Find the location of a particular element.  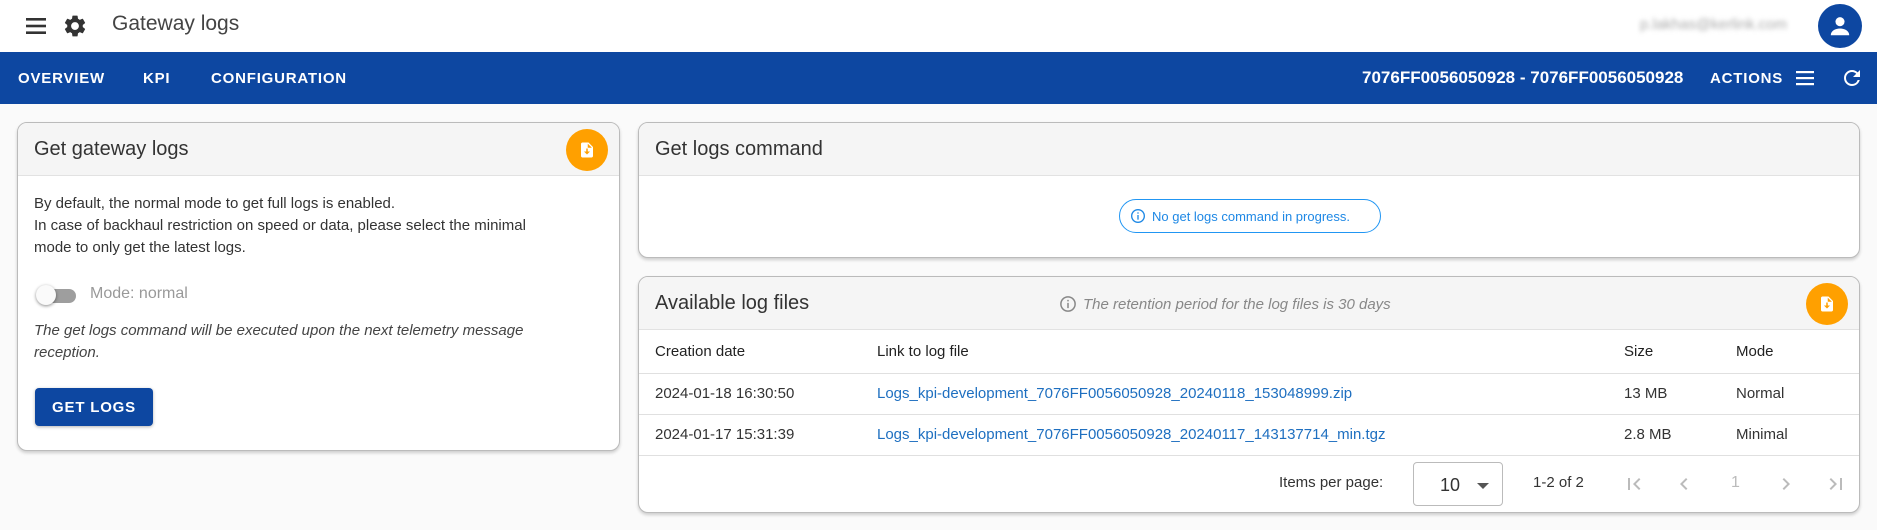

menu-icon is located at coordinates (36, 26).